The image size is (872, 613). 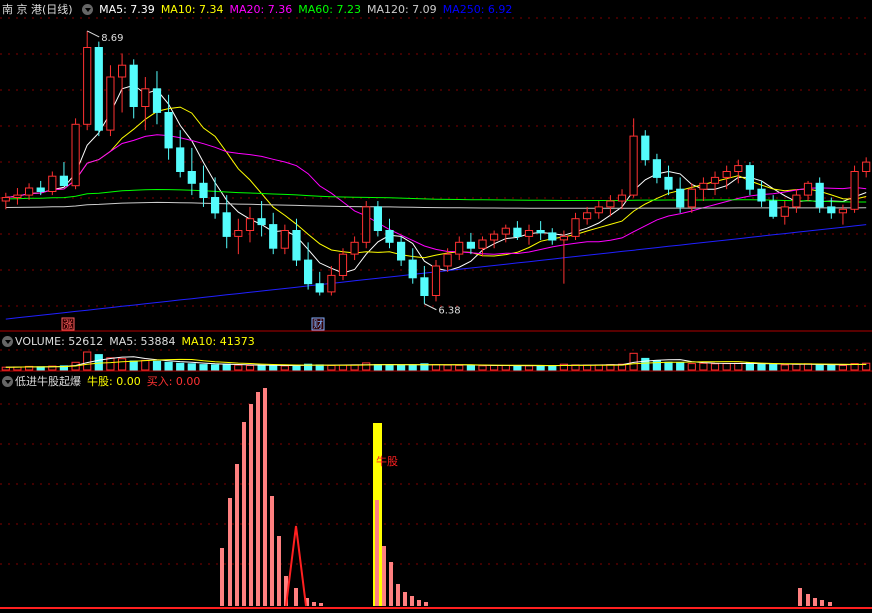 What do you see at coordinates (318, 324) in the screenshot?
I see `event-tag: 财` at bounding box center [318, 324].